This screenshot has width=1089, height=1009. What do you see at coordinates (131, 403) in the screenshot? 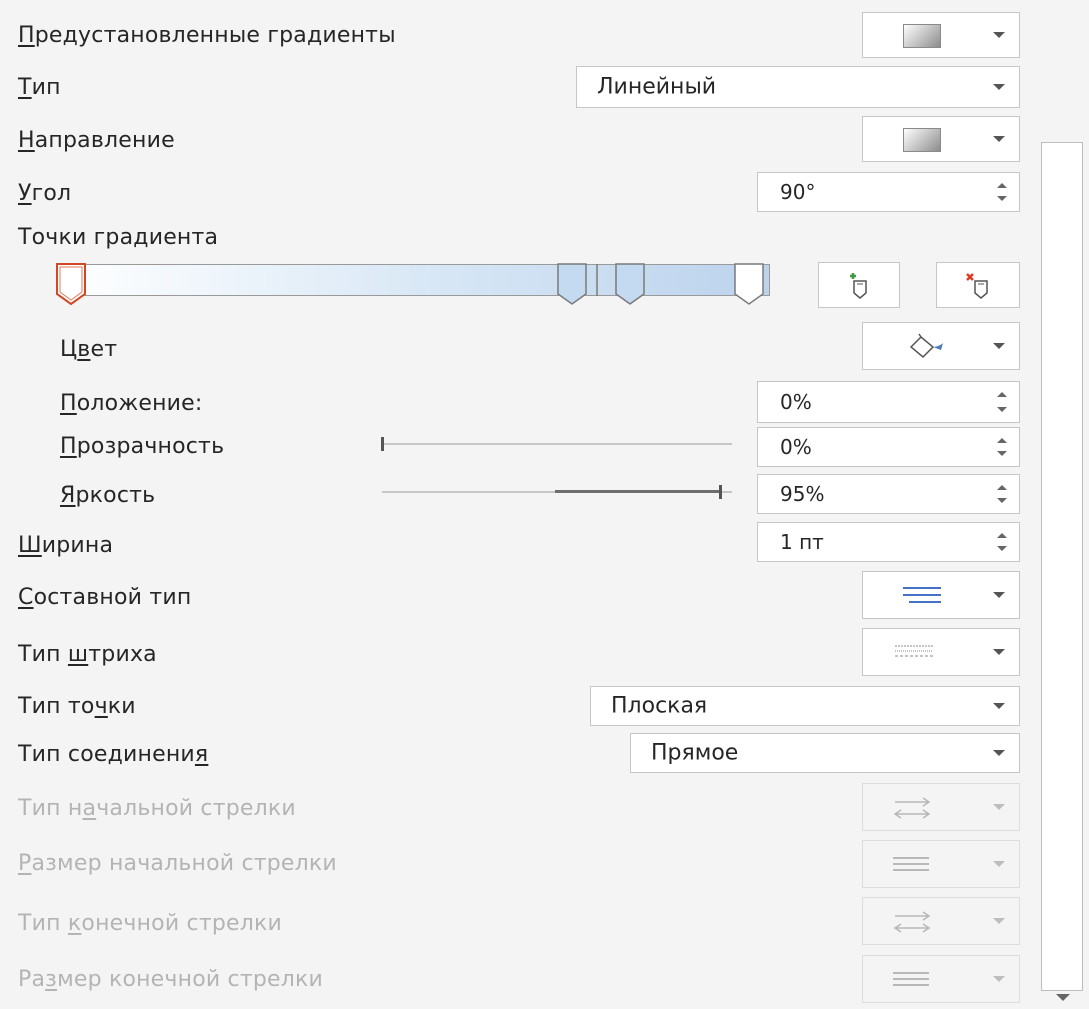
I see `position-label: Положение:` at bounding box center [131, 403].